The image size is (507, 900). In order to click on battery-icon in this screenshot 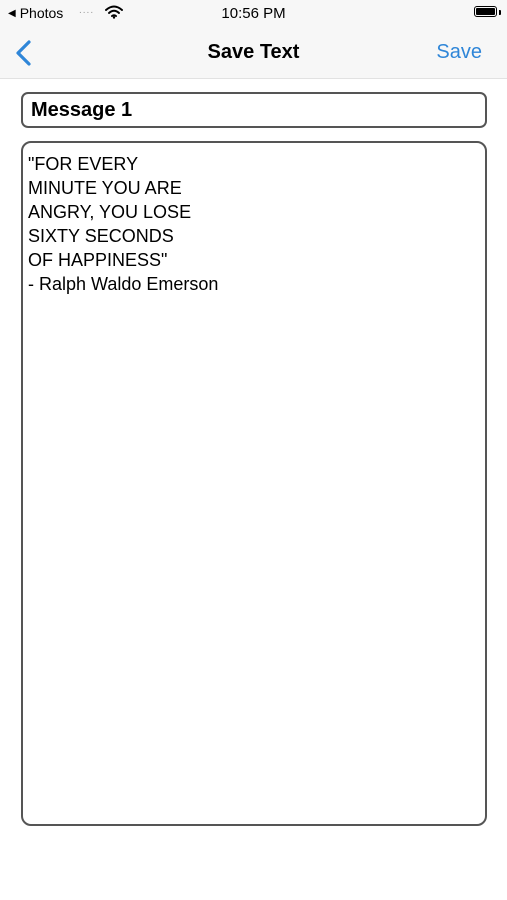, I will do `click(485, 11)`.